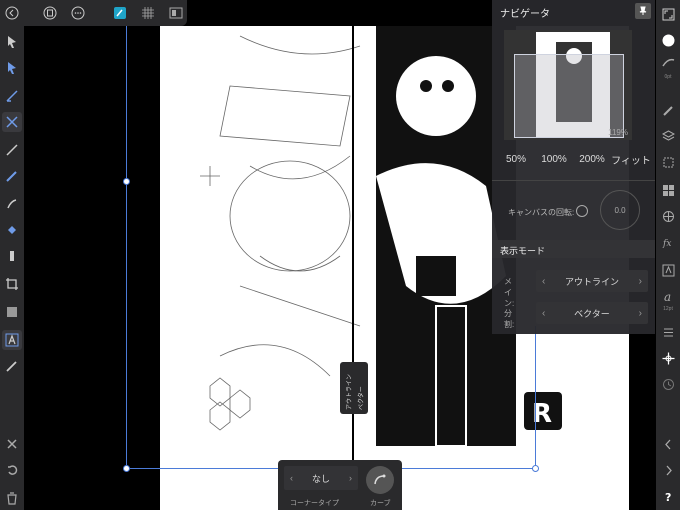 This screenshot has height=510, width=680. What do you see at coordinates (126, 181) in the screenshot?
I see `selection-handle-middle-left` at bounding box center [126, 181].